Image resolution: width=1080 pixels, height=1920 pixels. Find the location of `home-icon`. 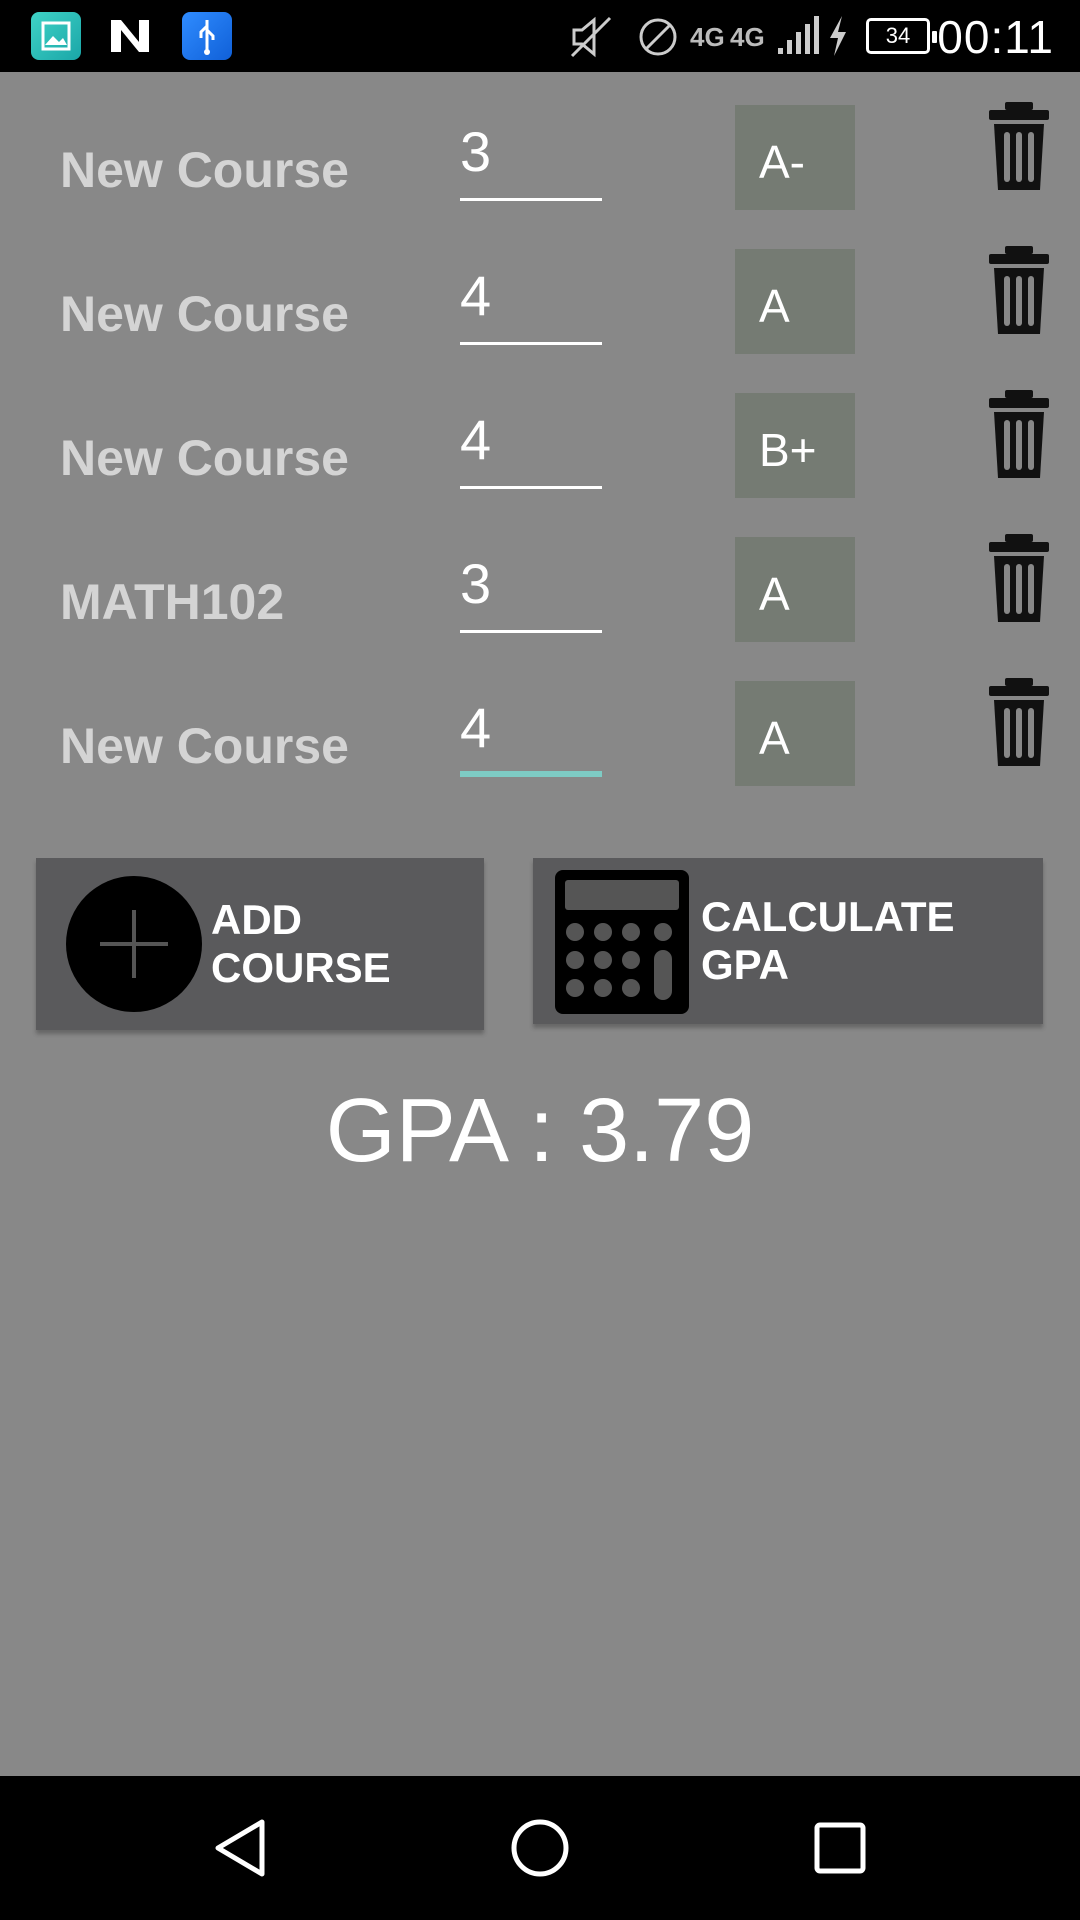

home-icon is located at coordinates (540, 1848).